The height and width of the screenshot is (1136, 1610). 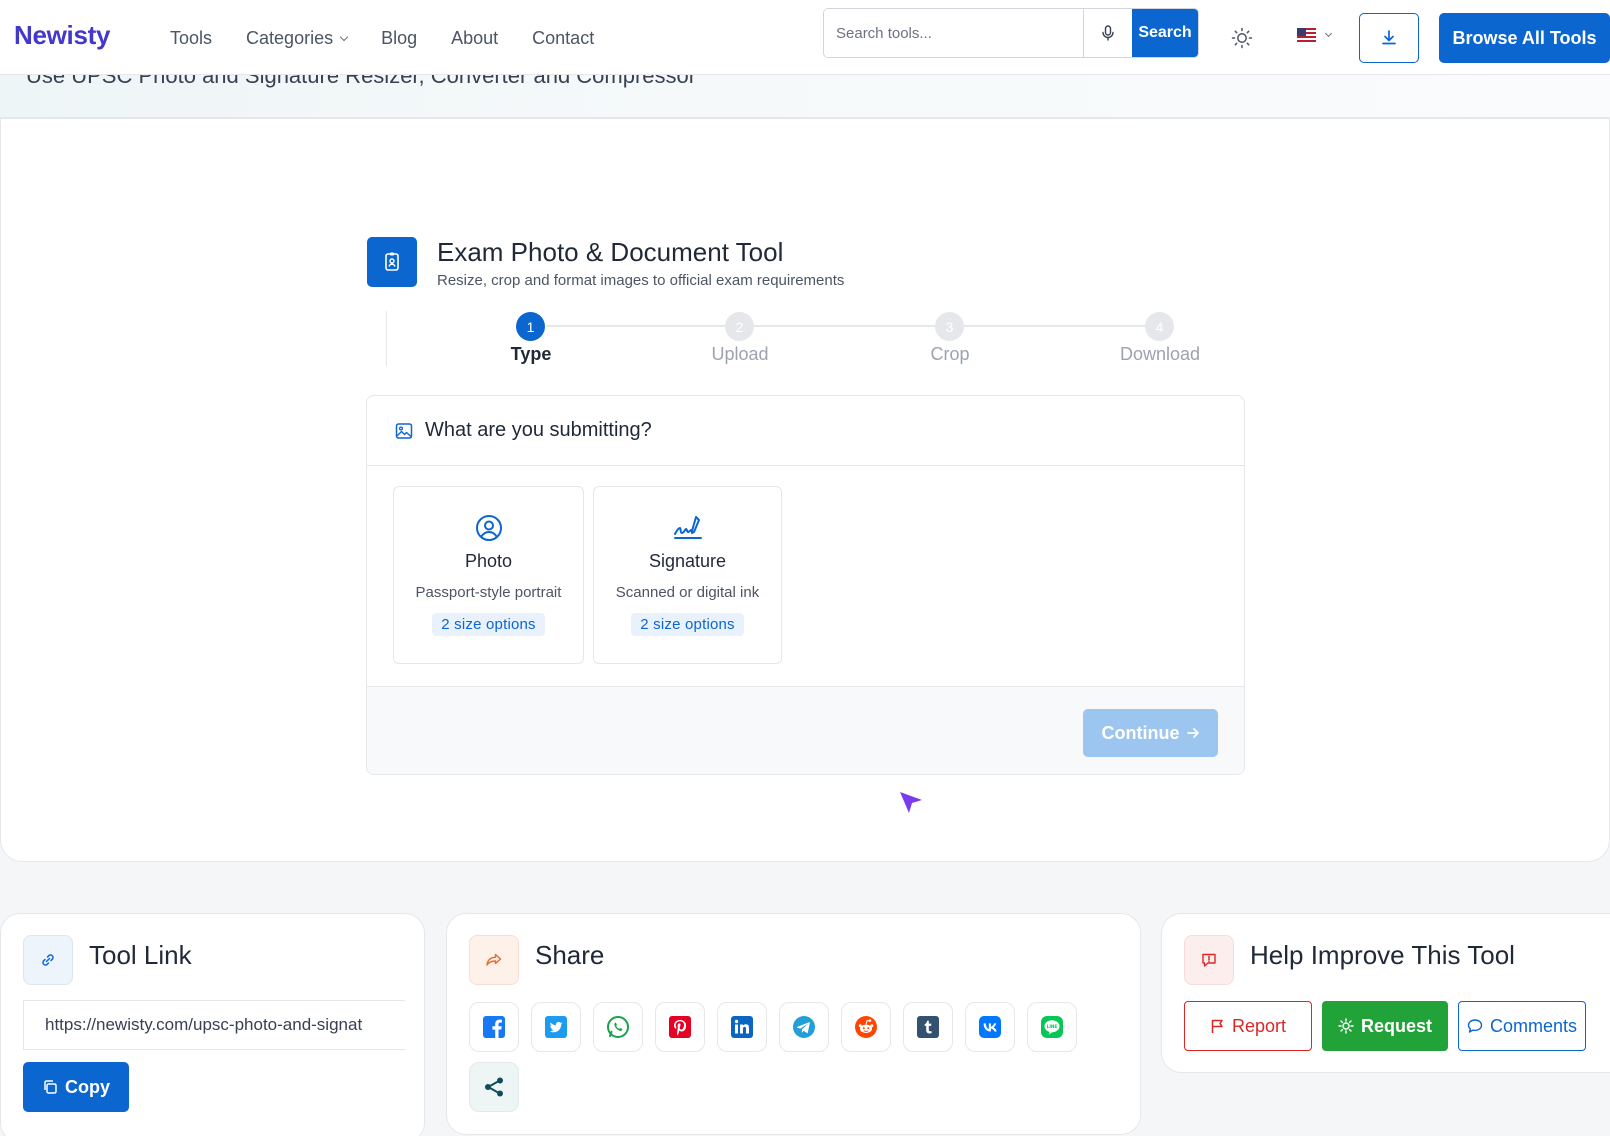 I want to click on browse-all-tools-button: Browse All Tools, so click(x=1524, y=38).